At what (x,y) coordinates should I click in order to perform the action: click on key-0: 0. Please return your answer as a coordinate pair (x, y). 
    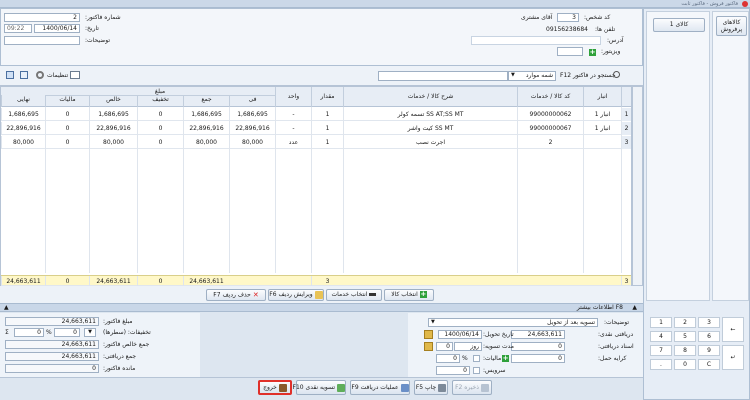
    Looking at the image, I should click on (685, 364).